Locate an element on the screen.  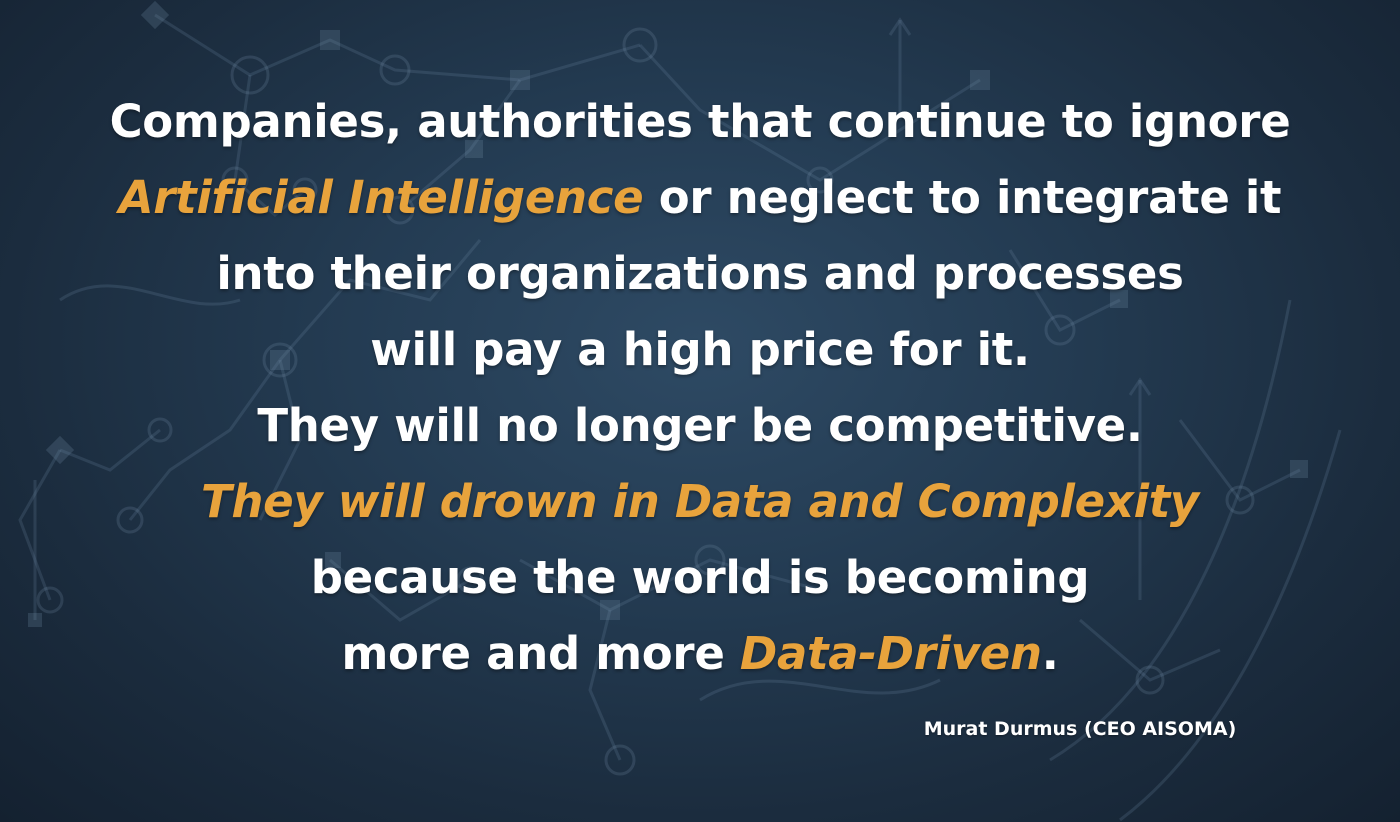
quote-line-8-start: more and more is located at coordinates (540, 653).